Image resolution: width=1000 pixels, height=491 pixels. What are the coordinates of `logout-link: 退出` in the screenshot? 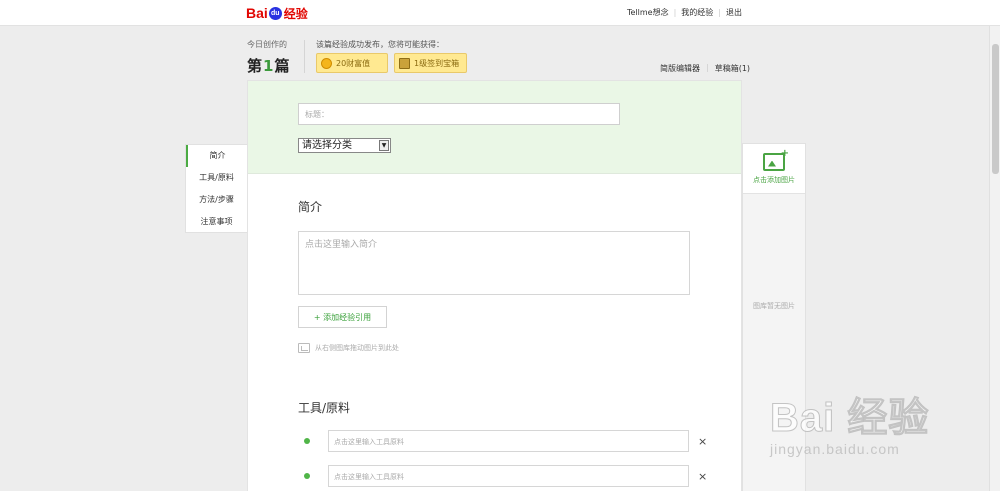 It's located at (734, 12).